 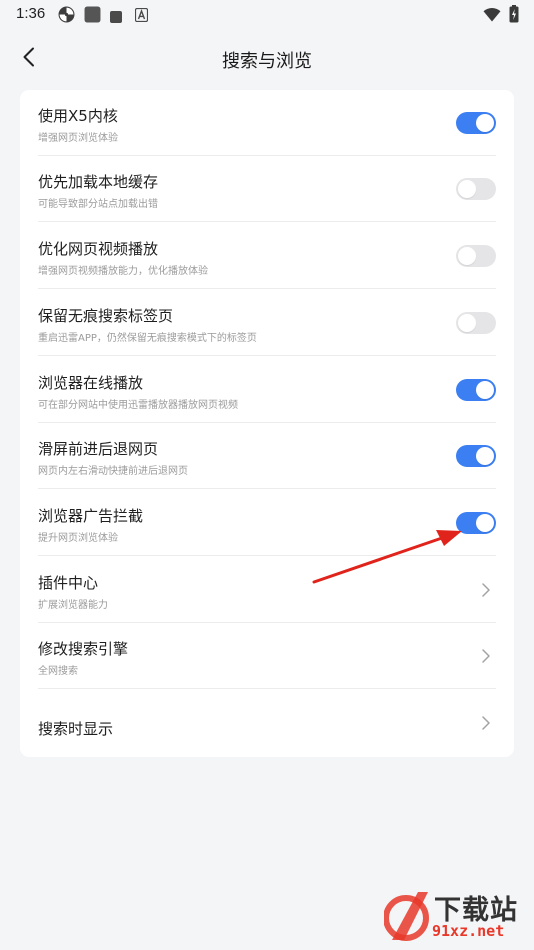 What do you see at coordinates (106, 316) in the screenshot?
I see `setting-title: 保留无痕搜索标签页` at bounding box center [106, 316].